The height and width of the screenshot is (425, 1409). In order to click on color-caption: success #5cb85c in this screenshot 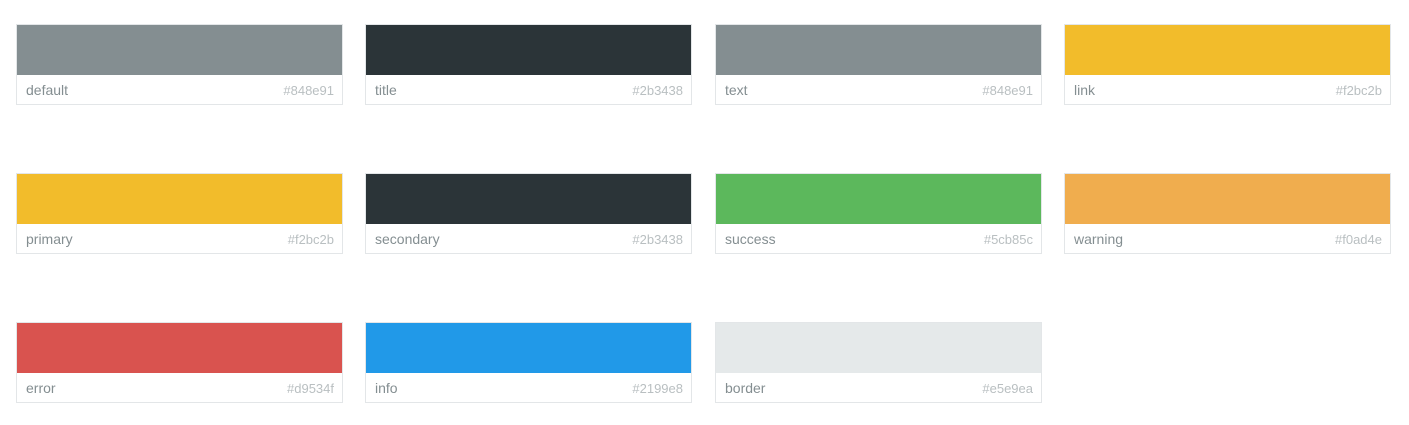, I will do `click(878, 239)`.